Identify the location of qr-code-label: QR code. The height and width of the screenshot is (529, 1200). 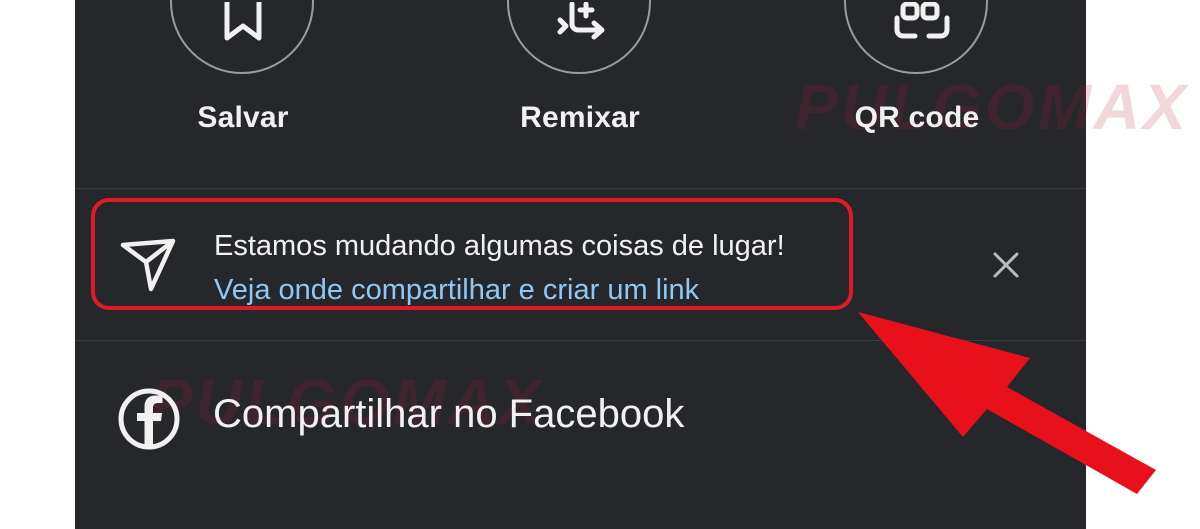
(917, 117).